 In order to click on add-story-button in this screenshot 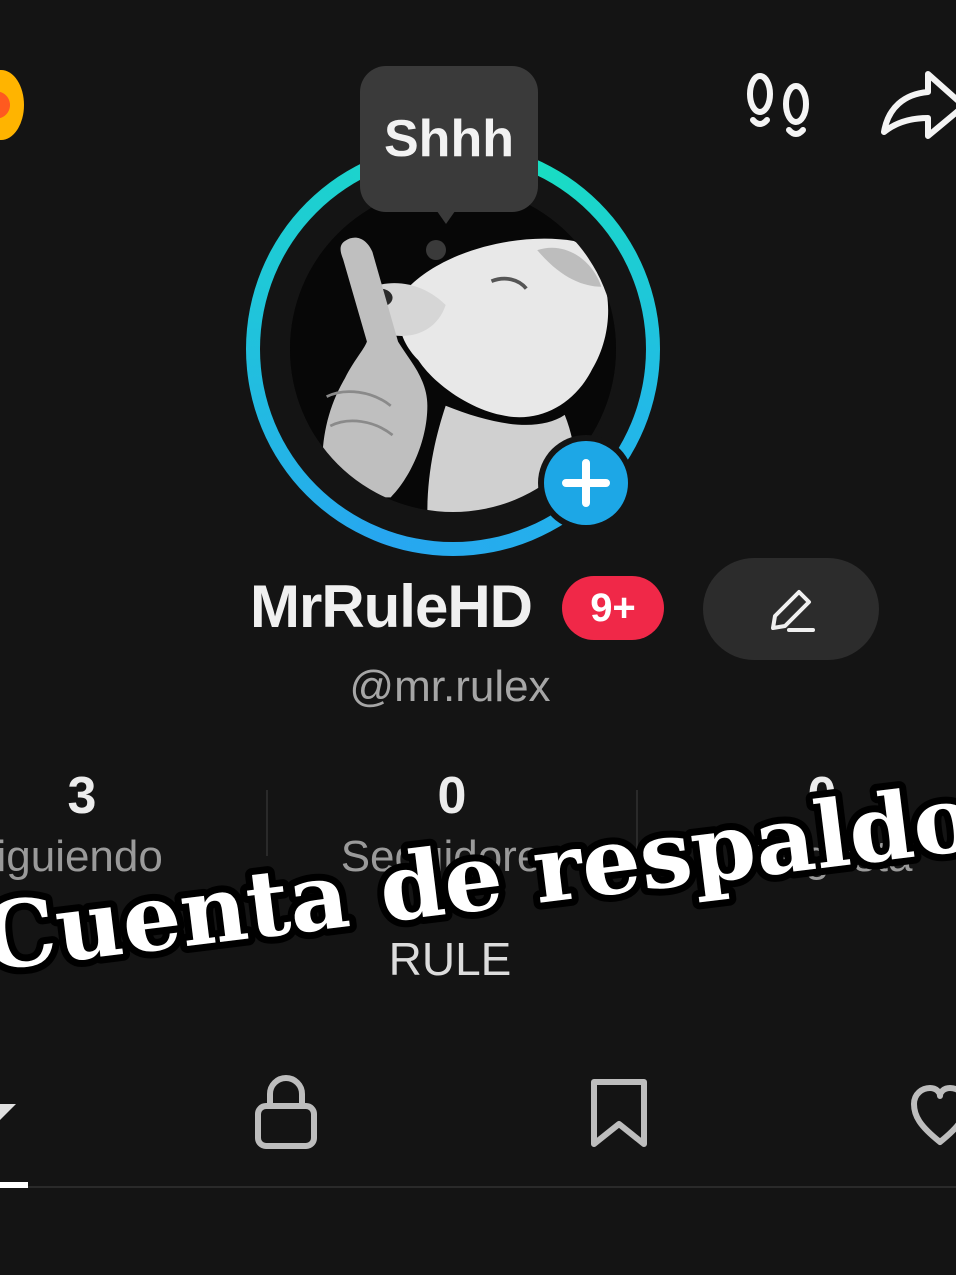, I will do `click(586, 483)`.